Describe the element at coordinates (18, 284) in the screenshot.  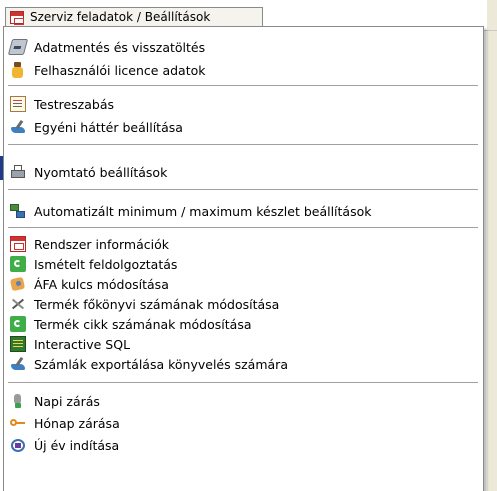
I see `vat-icon` at that location.